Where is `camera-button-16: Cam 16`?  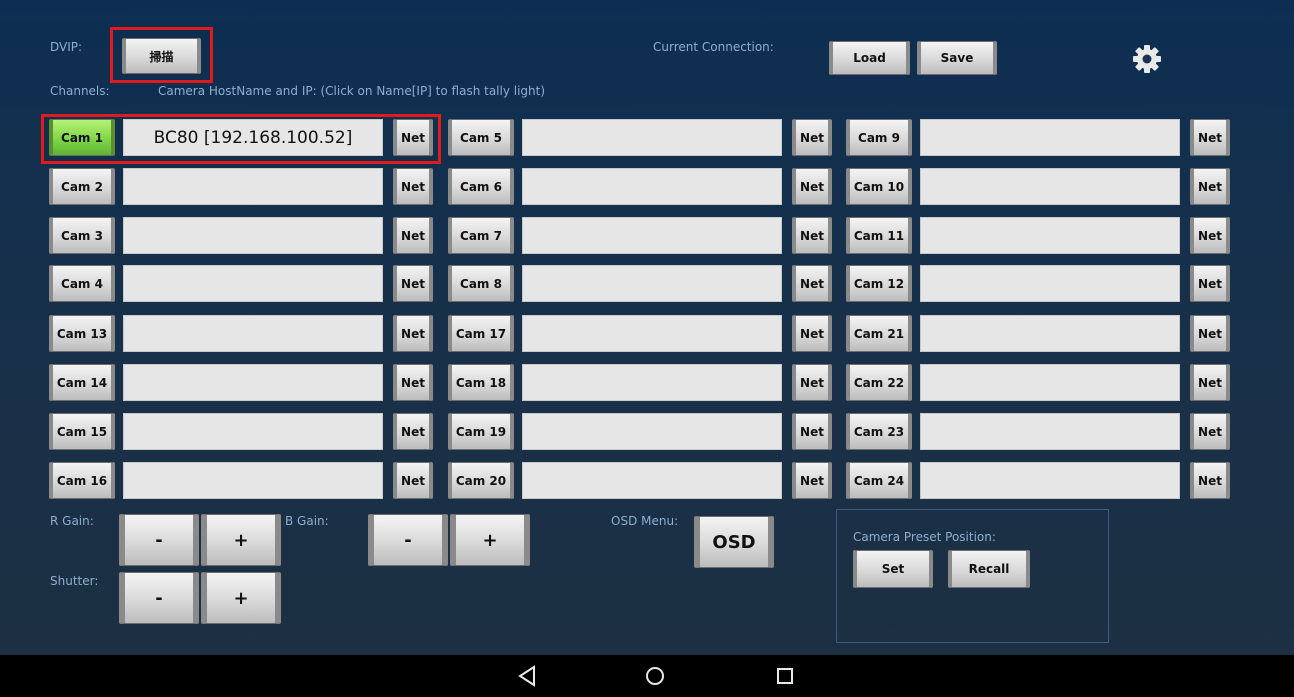 camera-button-16: Cam 16 is located at coordinates (82, 480).